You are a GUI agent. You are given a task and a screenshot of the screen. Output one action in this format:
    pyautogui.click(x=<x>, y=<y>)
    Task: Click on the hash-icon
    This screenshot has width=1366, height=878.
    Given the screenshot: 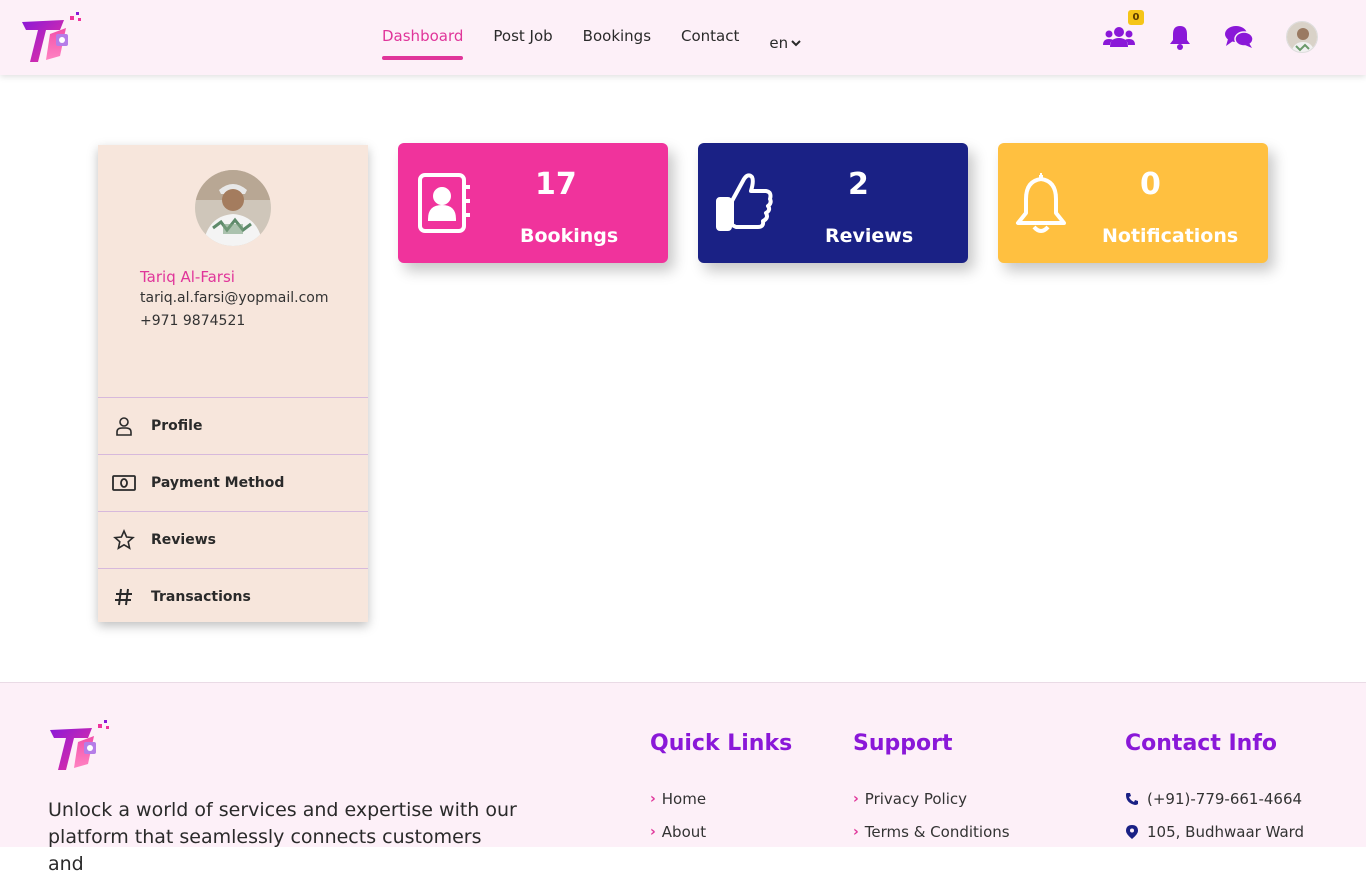 What is the action you would take?
    pyautogui.click(x=124, y=597)
    